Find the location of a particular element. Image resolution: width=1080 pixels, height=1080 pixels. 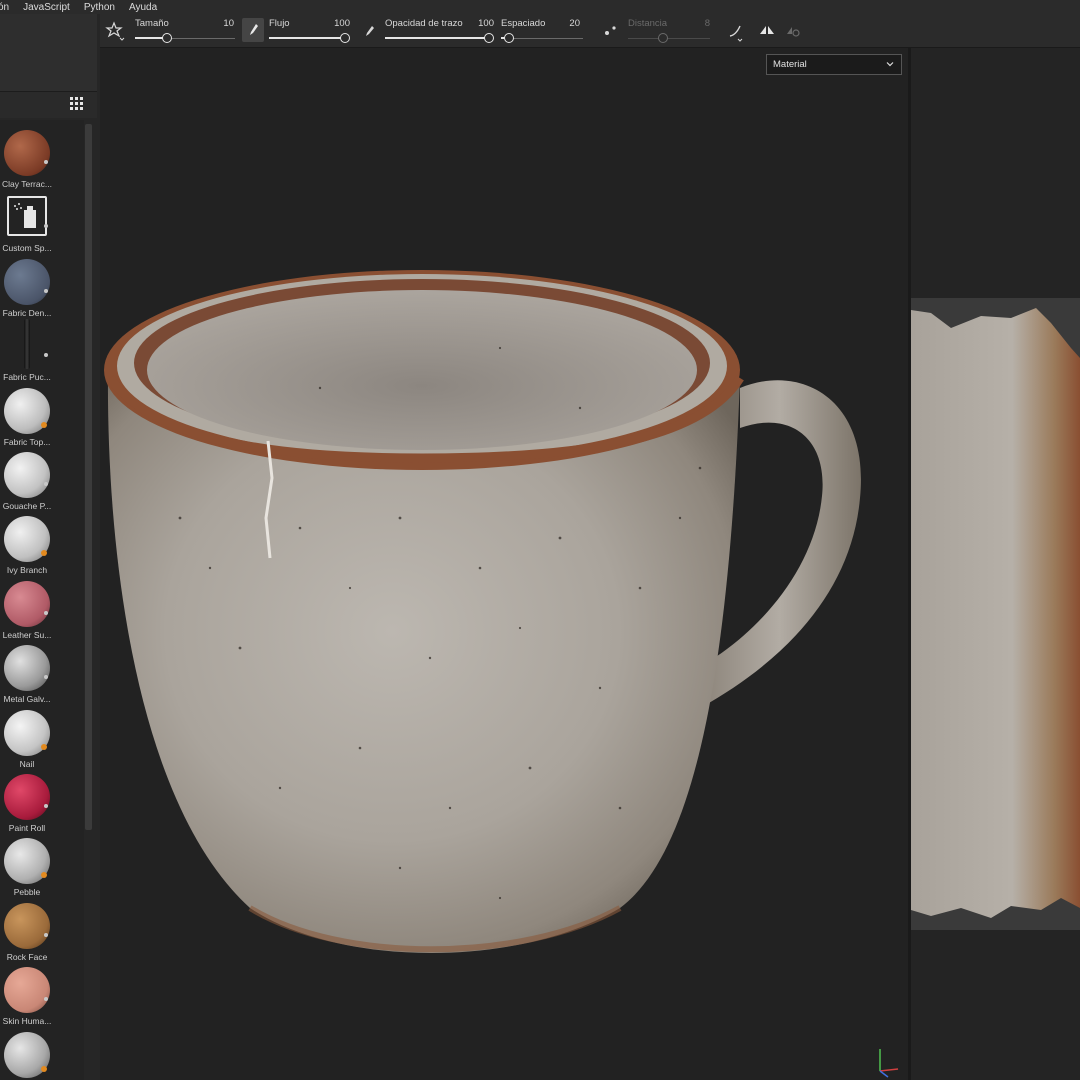

flow-label: Flujo is located at coordinates (279, 23).